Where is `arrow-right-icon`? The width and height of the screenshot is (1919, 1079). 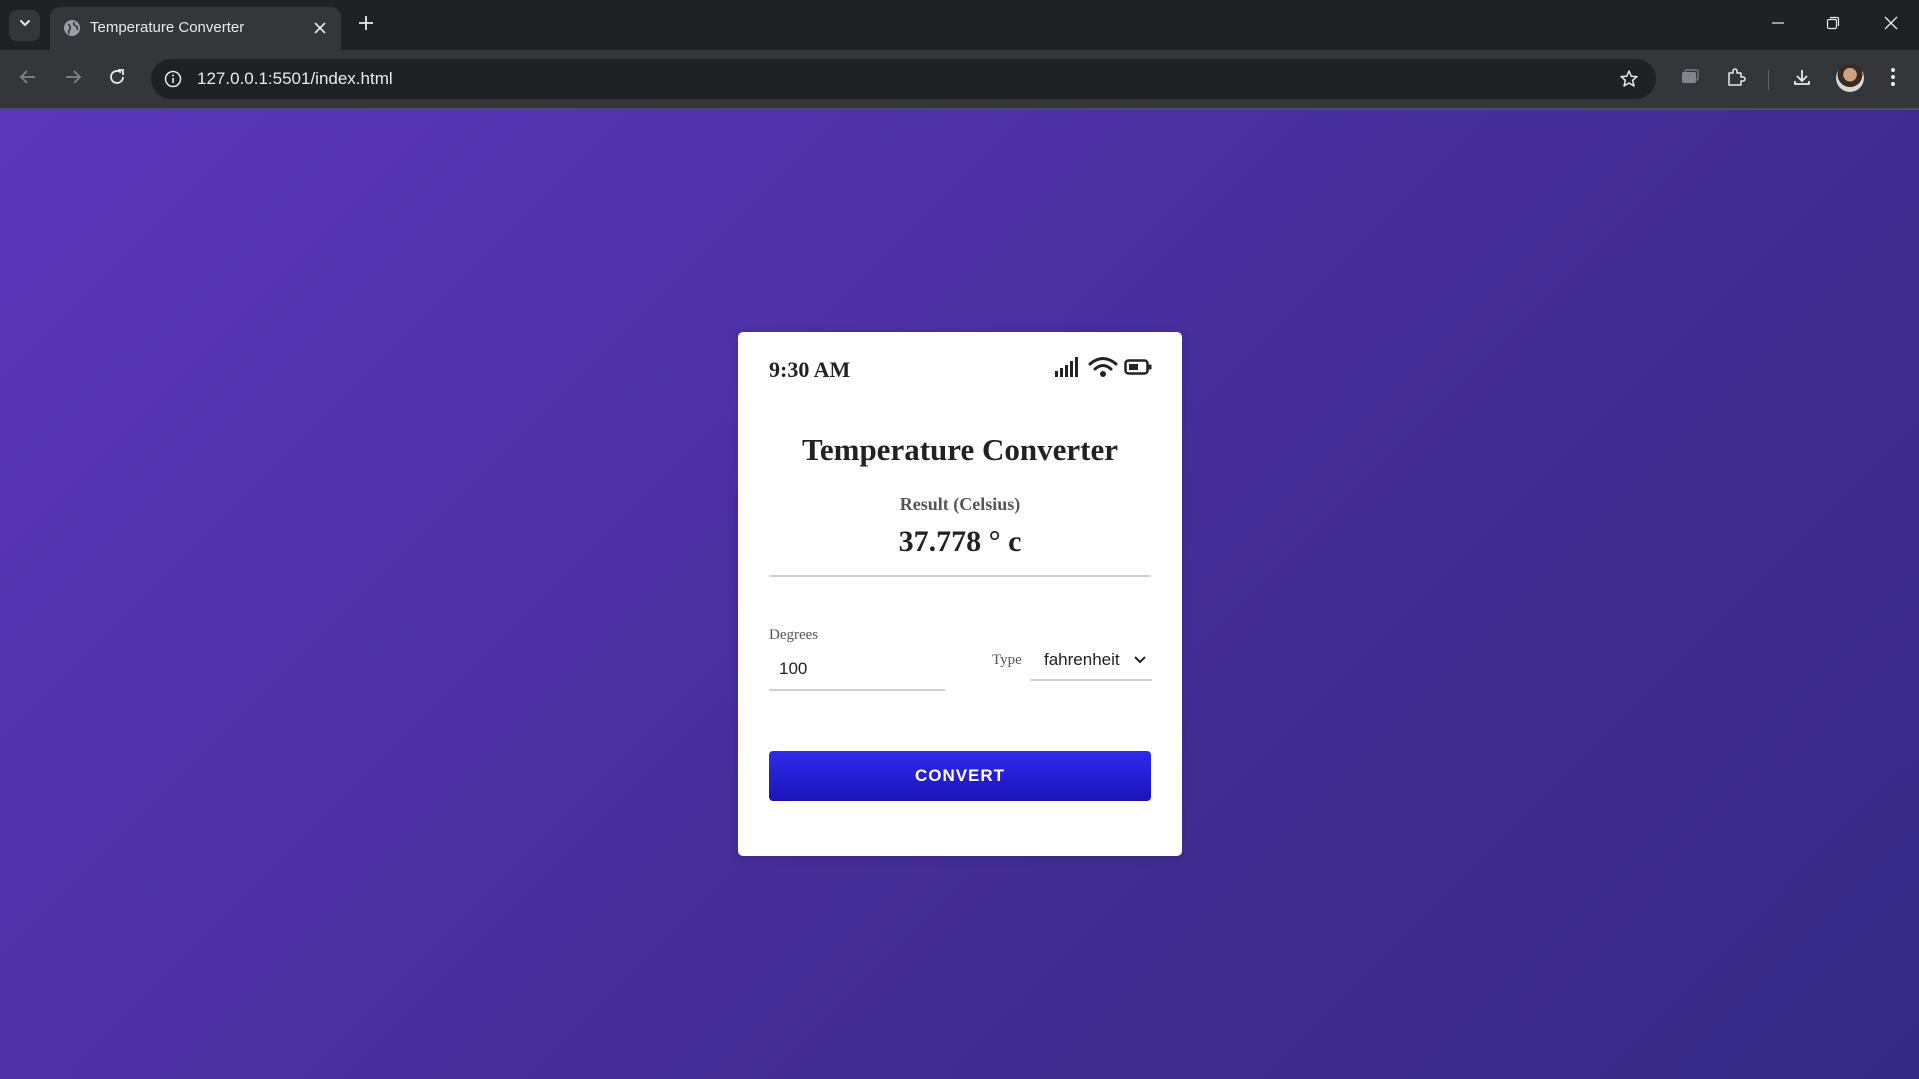
arrow-right-icon is located at coordinates (73, 79).